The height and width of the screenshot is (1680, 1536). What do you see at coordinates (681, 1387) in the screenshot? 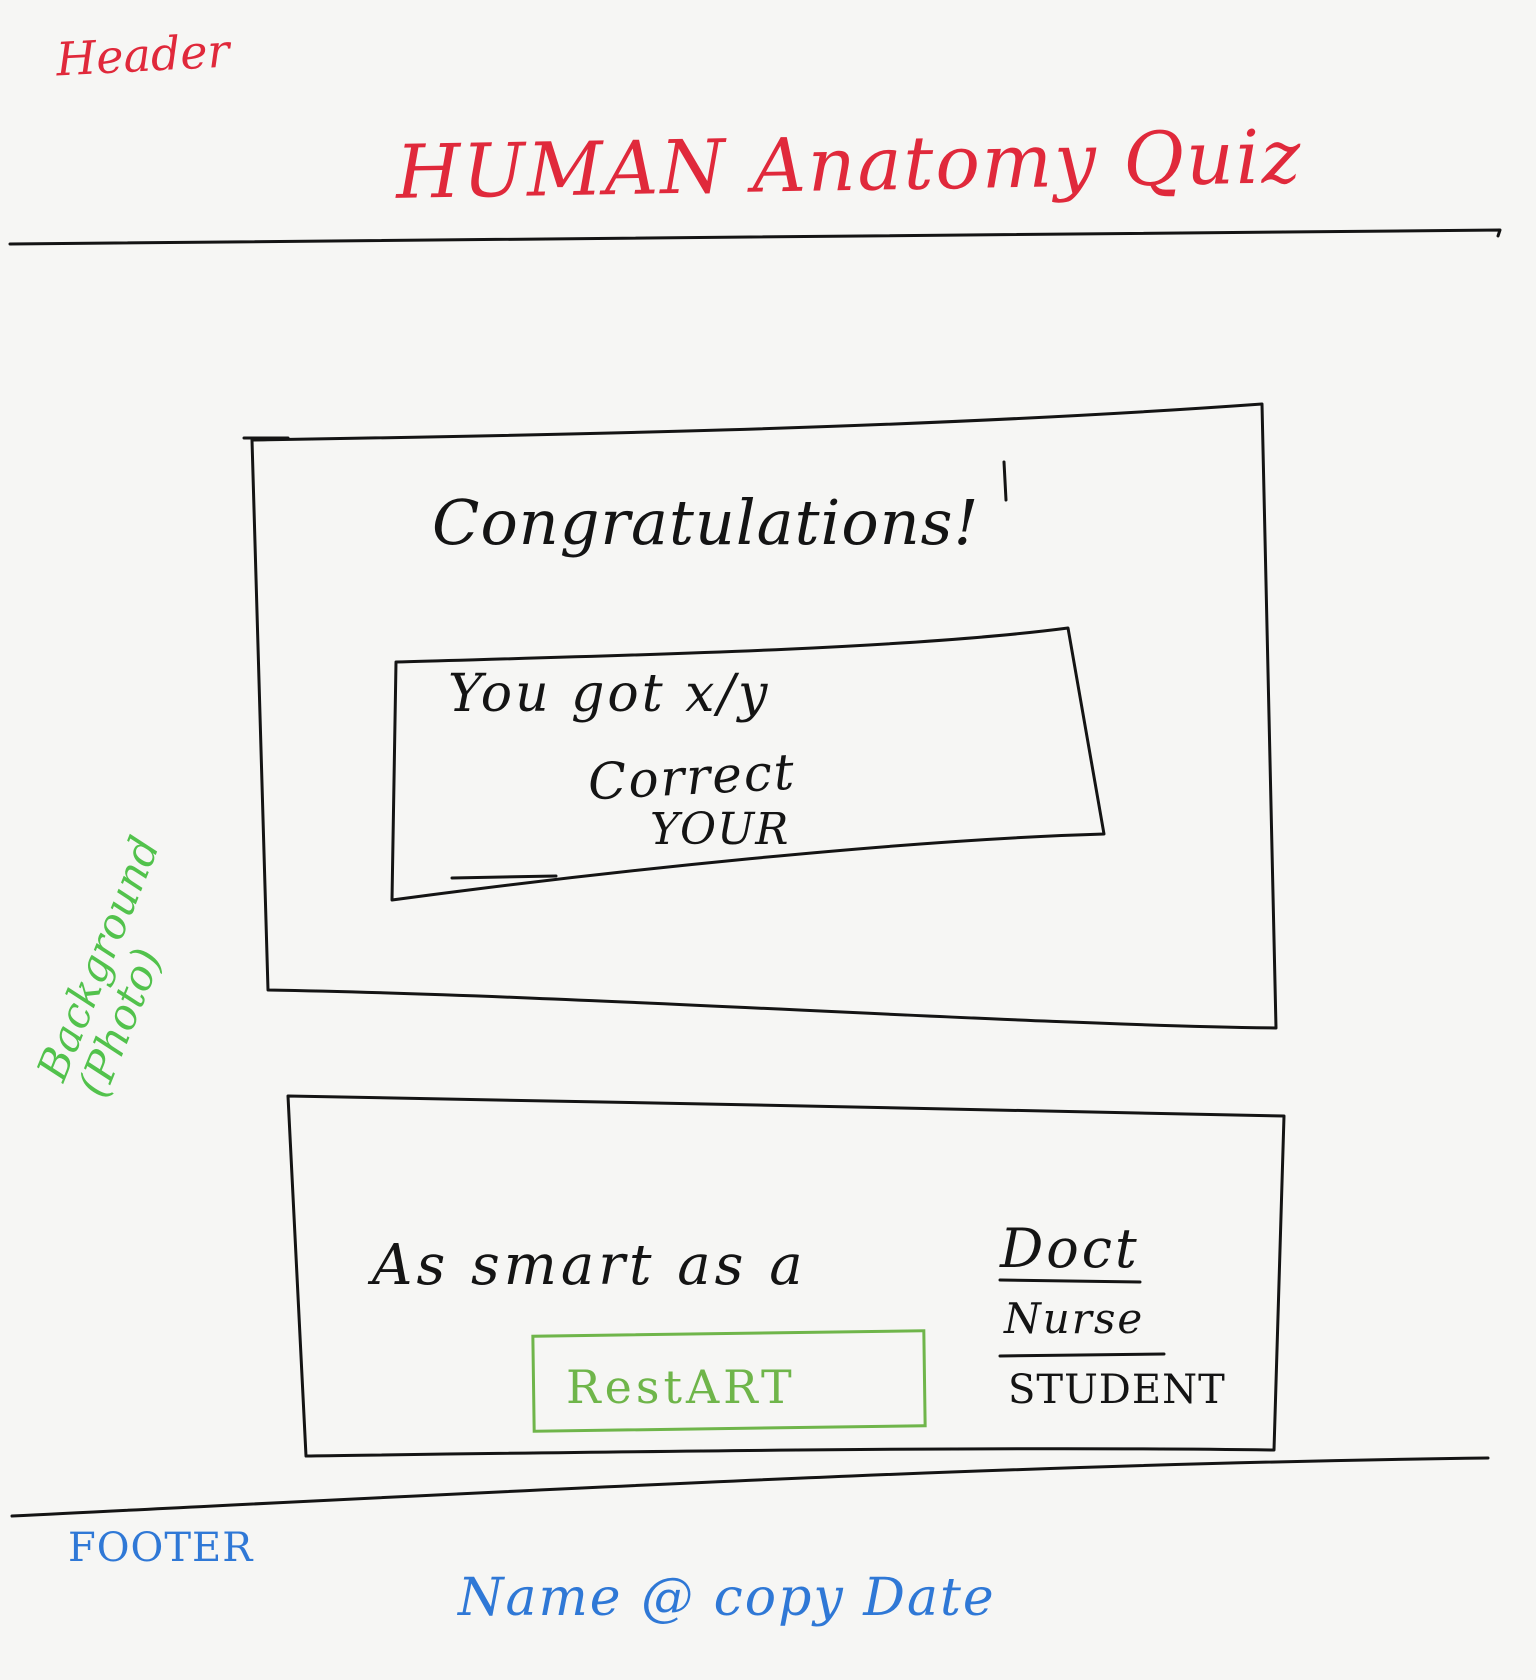
I see `restart-button-label: RestART` at bounding box center [681, 1387].